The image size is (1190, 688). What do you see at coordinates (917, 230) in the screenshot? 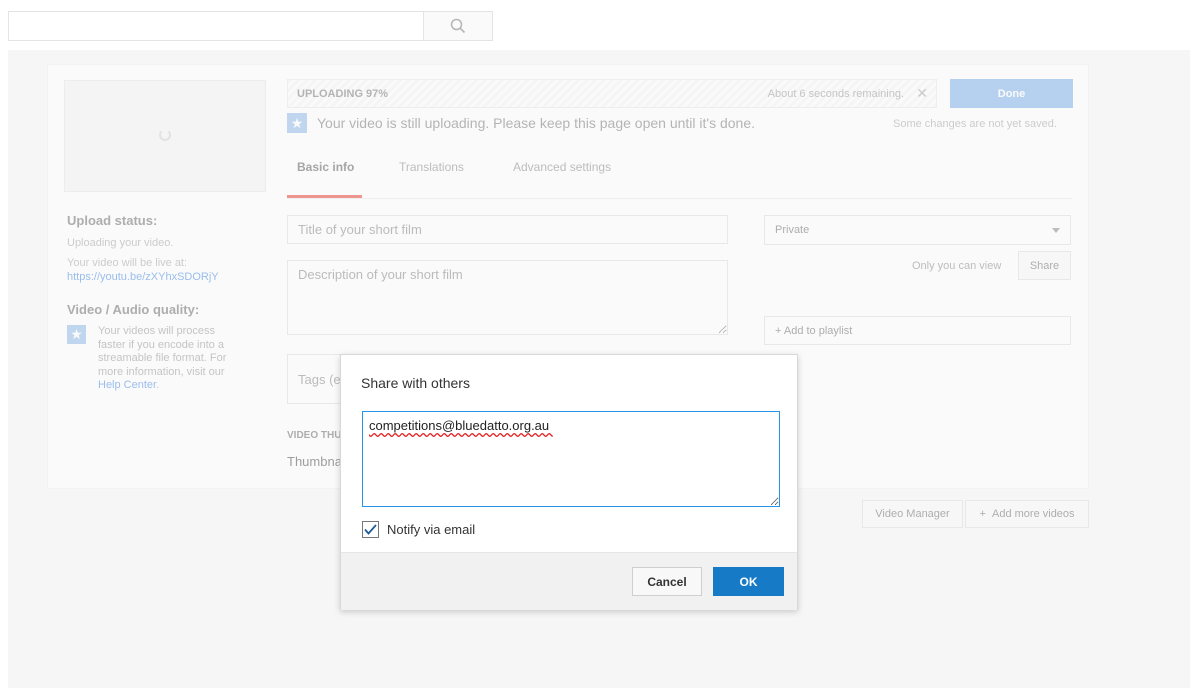
I see `privacy-select: Private` at bounding box center [917, 230].